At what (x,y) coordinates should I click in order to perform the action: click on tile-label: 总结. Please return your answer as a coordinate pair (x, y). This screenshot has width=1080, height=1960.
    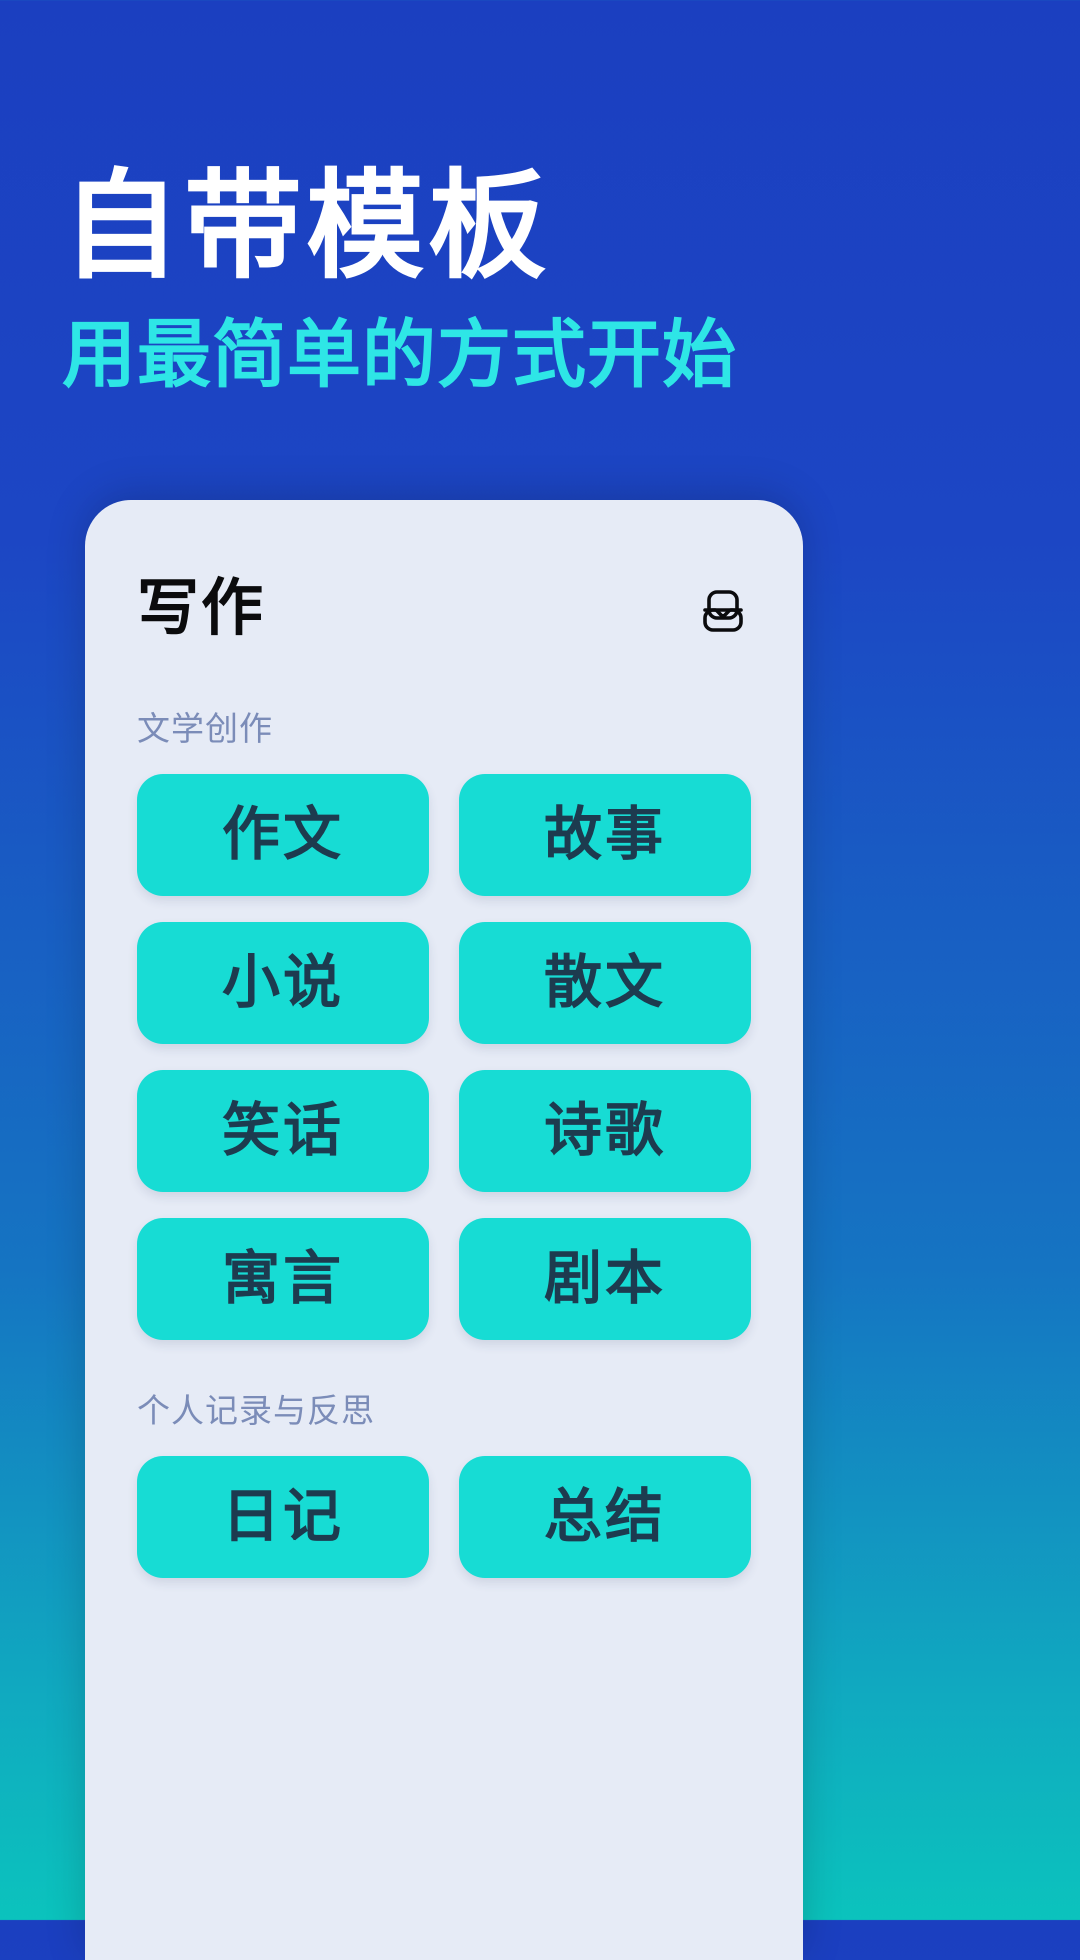
    Looking at the image, I should click on (604, 1516).